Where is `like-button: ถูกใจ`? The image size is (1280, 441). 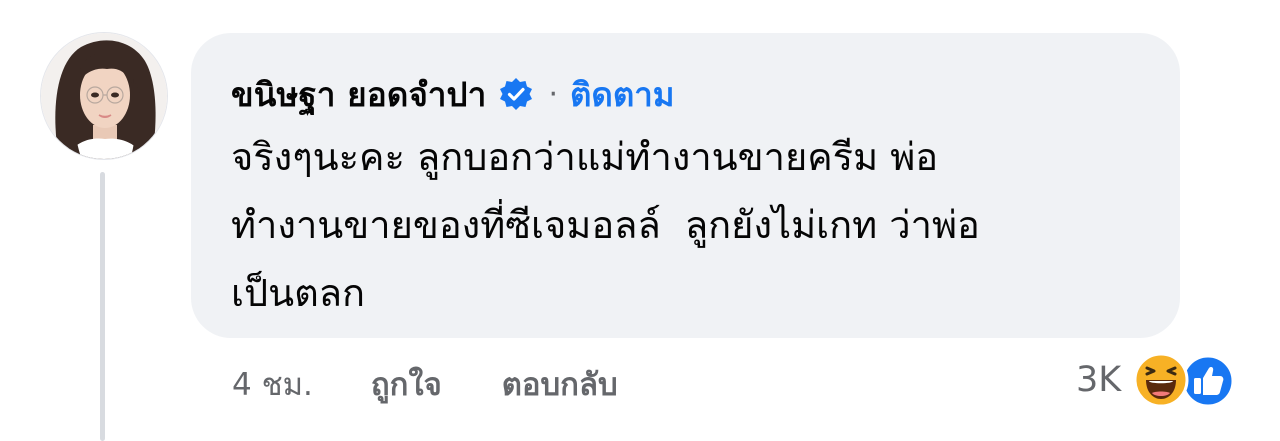
like-button: ถูกใจ is located at coordinates (406, 384).